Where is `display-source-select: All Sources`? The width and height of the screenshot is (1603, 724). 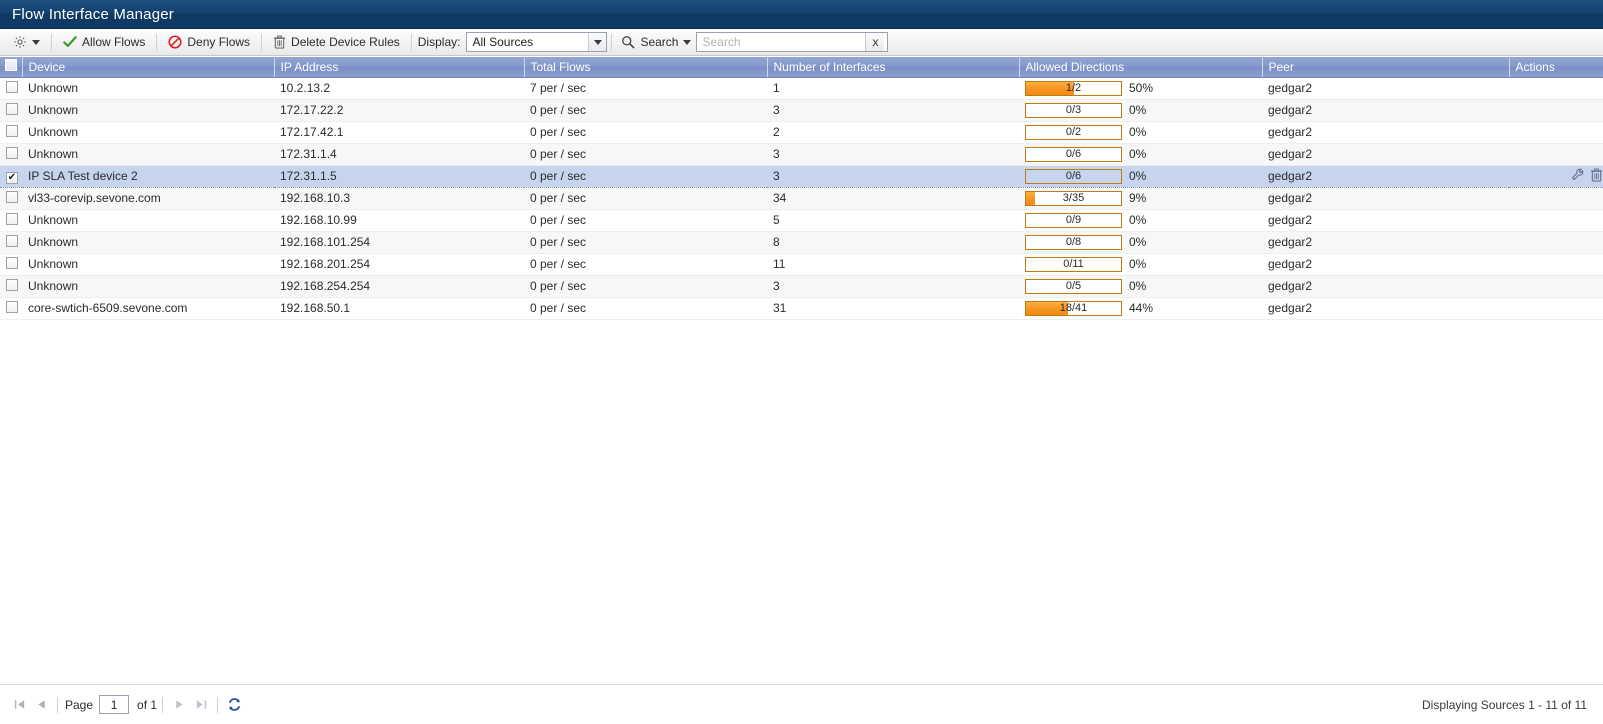
display-source-select: All Sources is located at coordinates (537, 42).